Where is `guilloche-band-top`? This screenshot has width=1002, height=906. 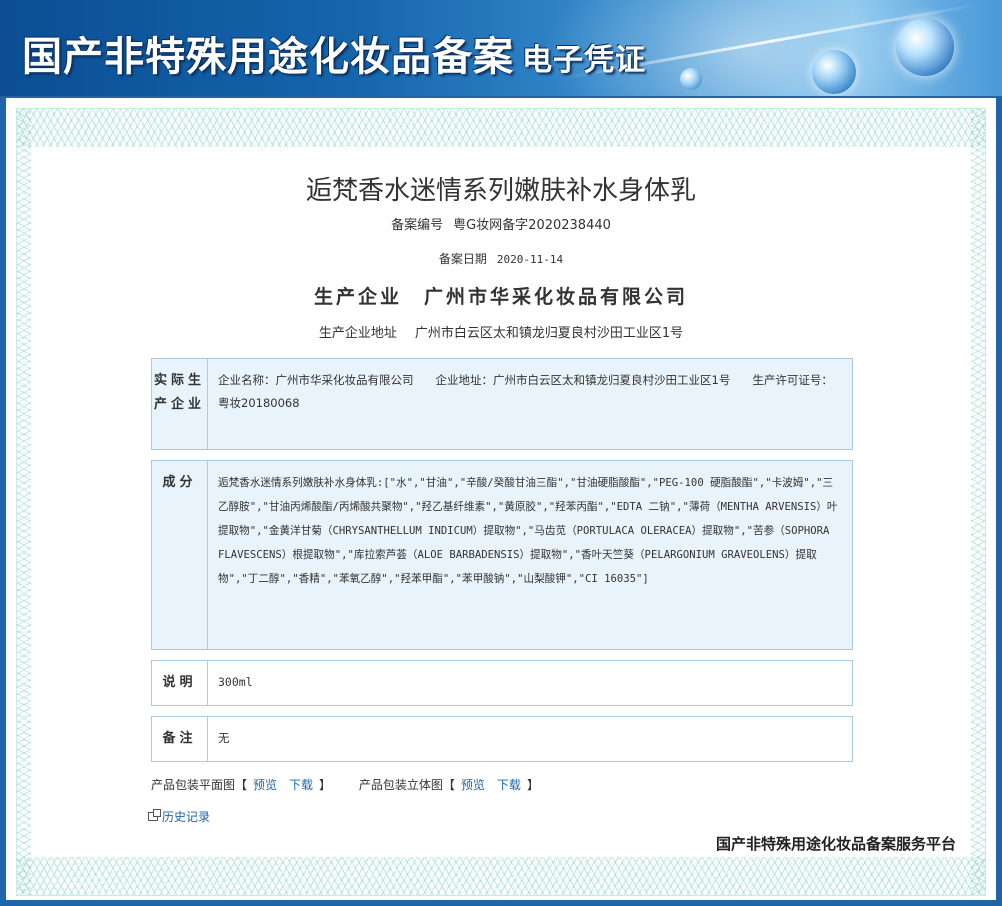
guilloche-band-top is located at coordinates (501, 128).